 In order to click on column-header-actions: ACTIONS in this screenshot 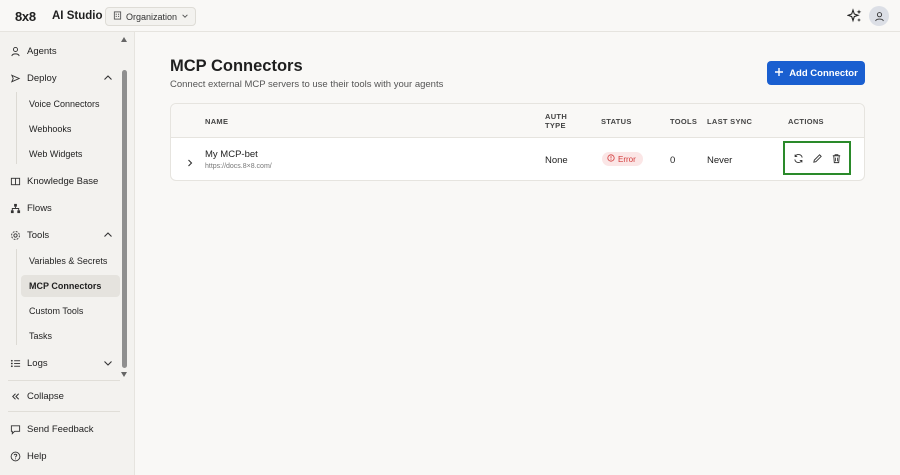, I will do `click(806, 121)`.